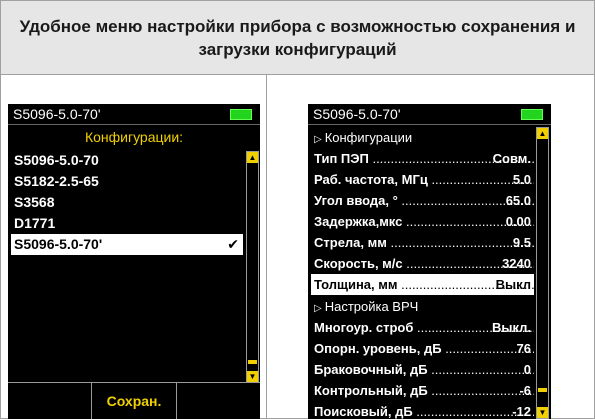  I want to click on menu-value: 65.0, so click(518, 200).